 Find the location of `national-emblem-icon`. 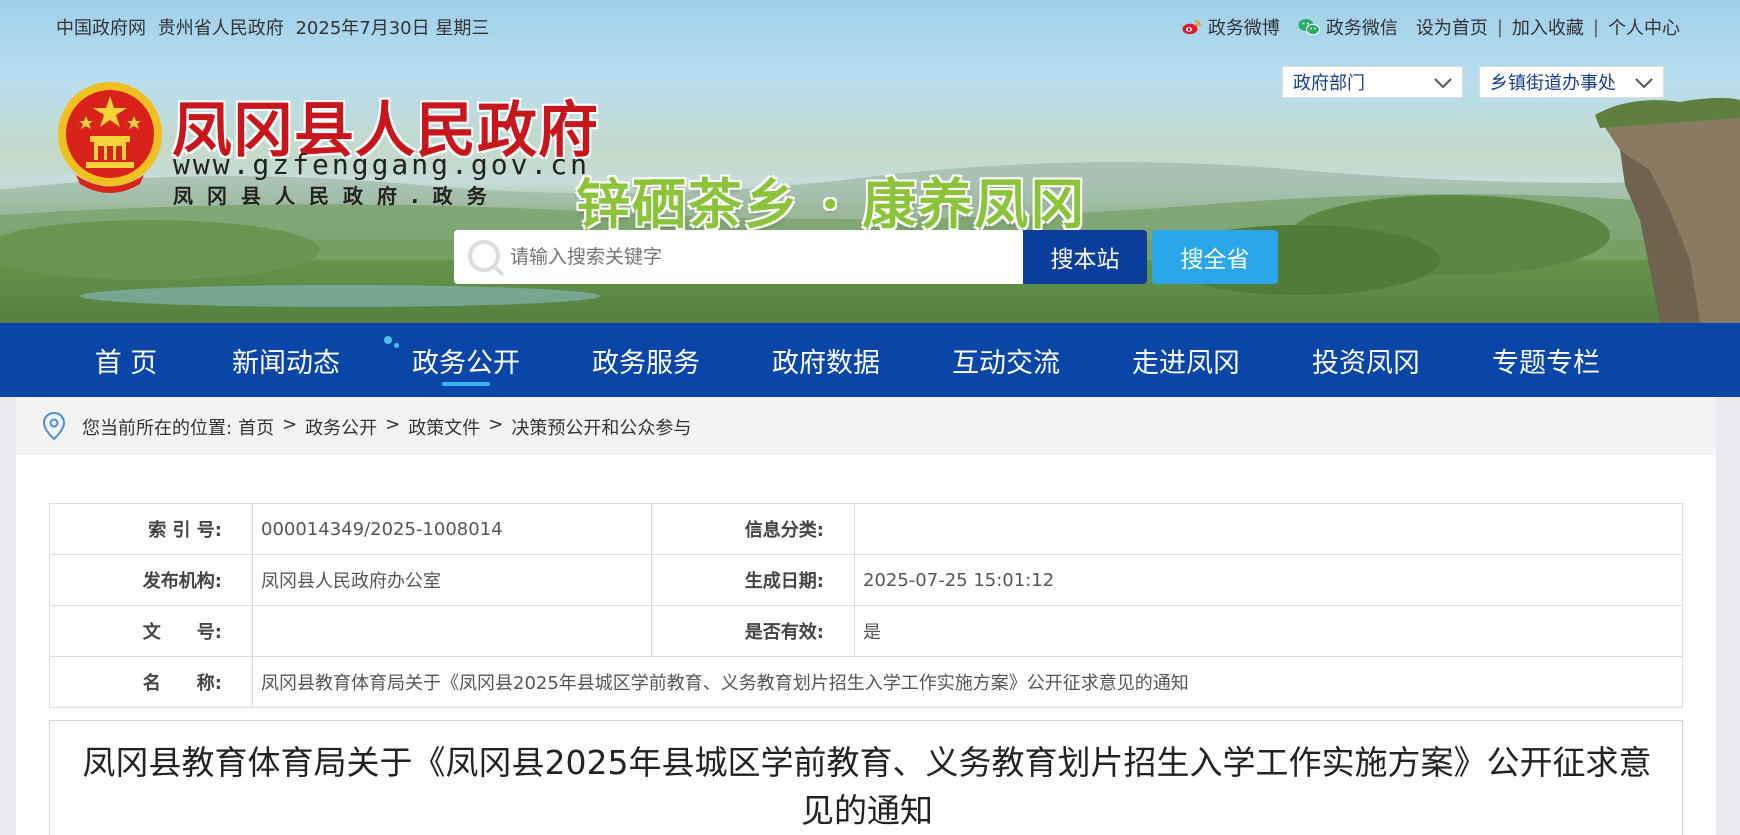

national-emblem-icon is located at coordinates (110, 137).